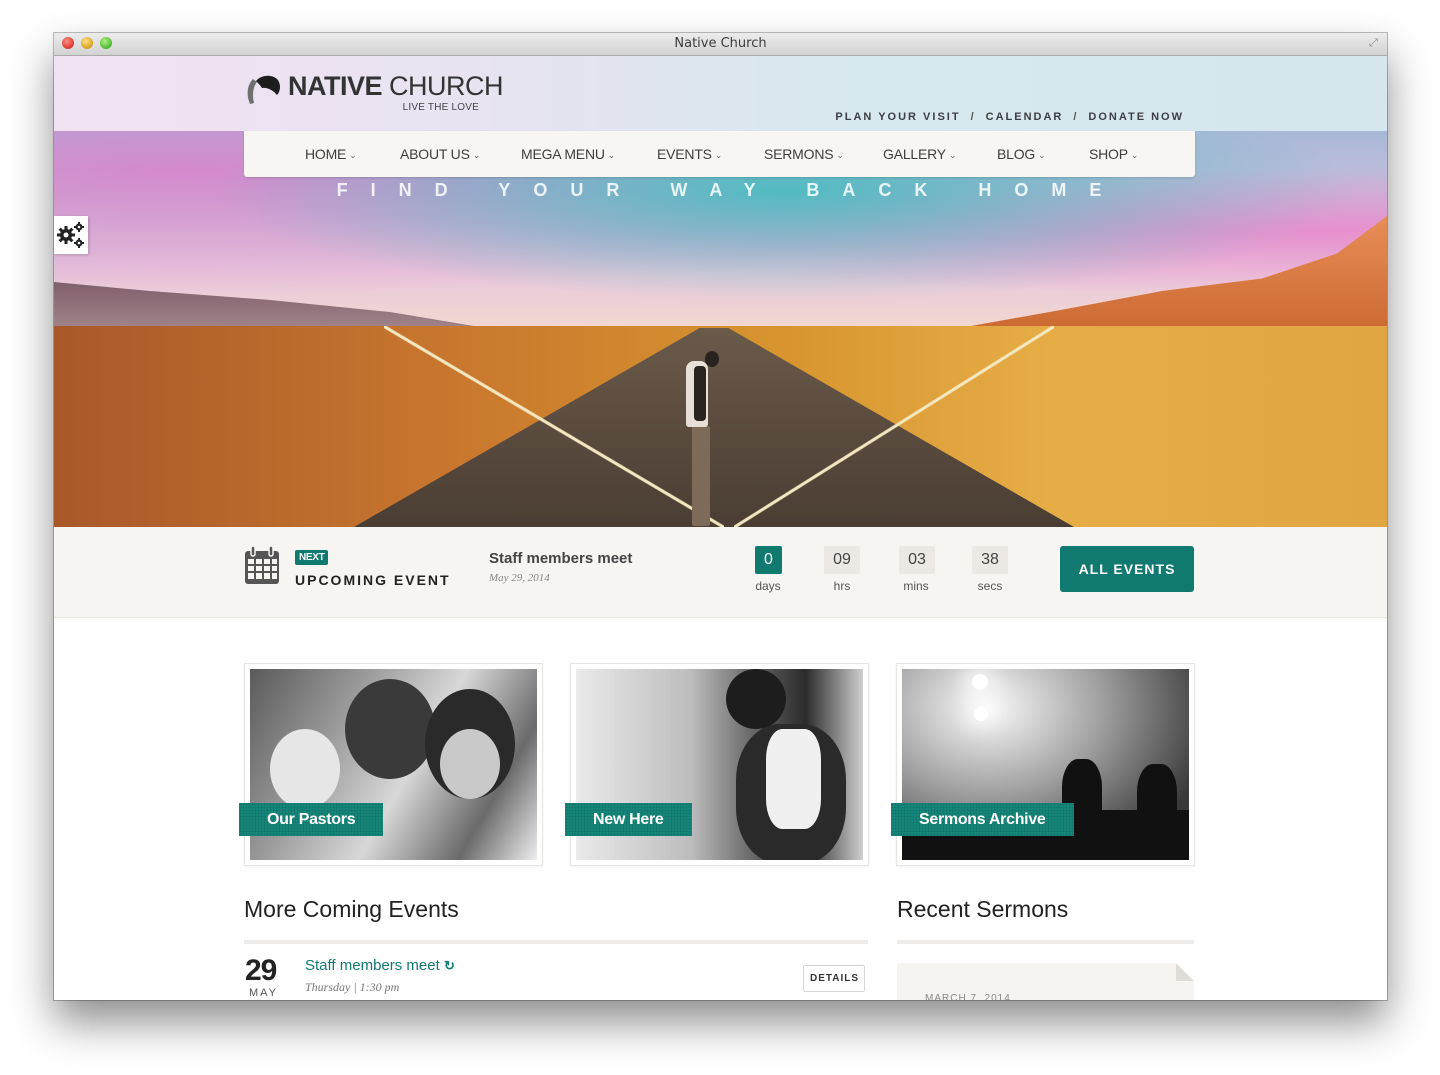 Image resolution: width=1440 pixels, height=1075 pixels. Describe the element at coordinates (712, 359) in the screenshot. I see `hero-walker-head` at that location.